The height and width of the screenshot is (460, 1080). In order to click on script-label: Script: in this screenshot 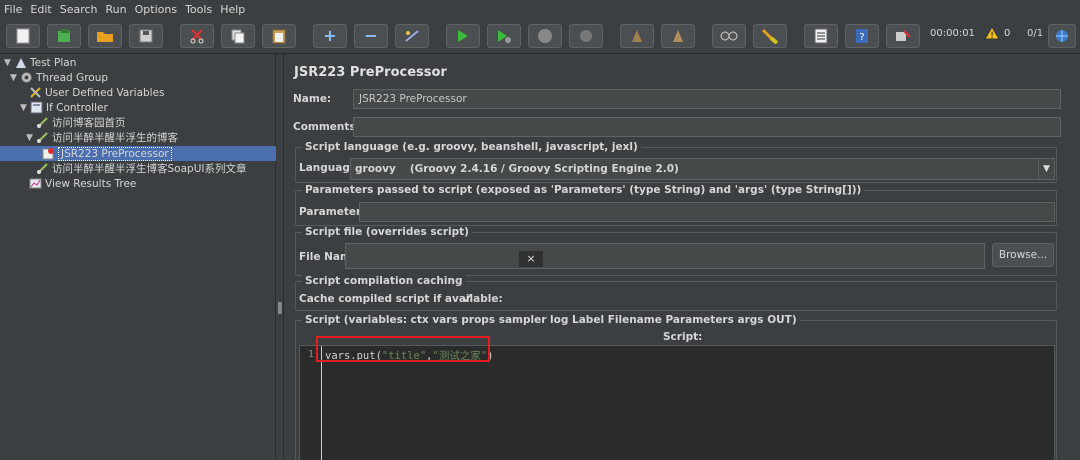, I will do `click(683, 337)`.